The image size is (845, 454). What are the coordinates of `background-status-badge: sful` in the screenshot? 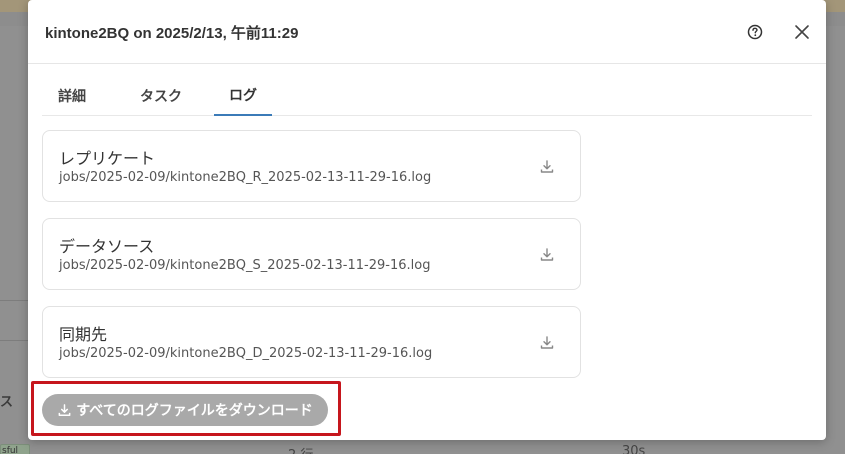 It's located at (15, 449).